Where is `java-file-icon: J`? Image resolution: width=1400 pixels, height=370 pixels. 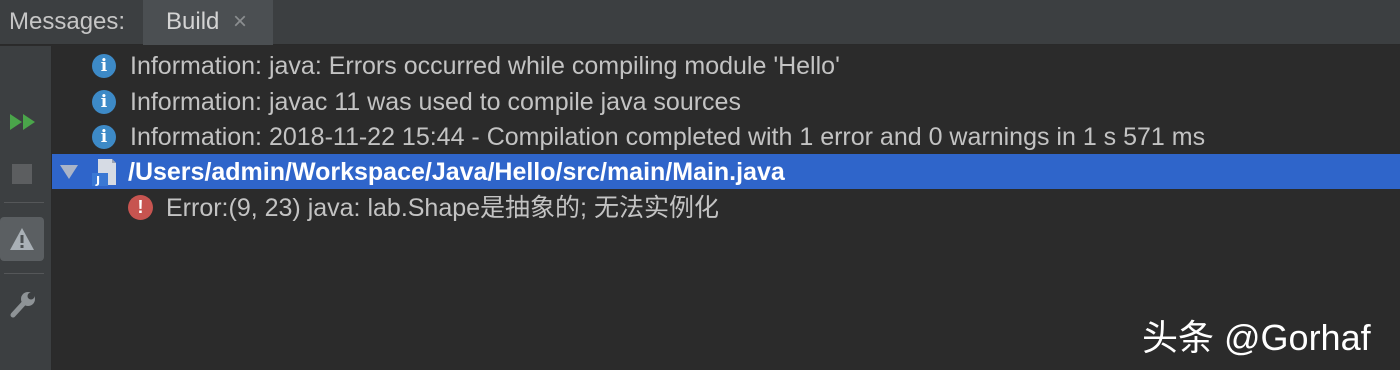
java-file-icon: J is located at coordinates (105, 174).